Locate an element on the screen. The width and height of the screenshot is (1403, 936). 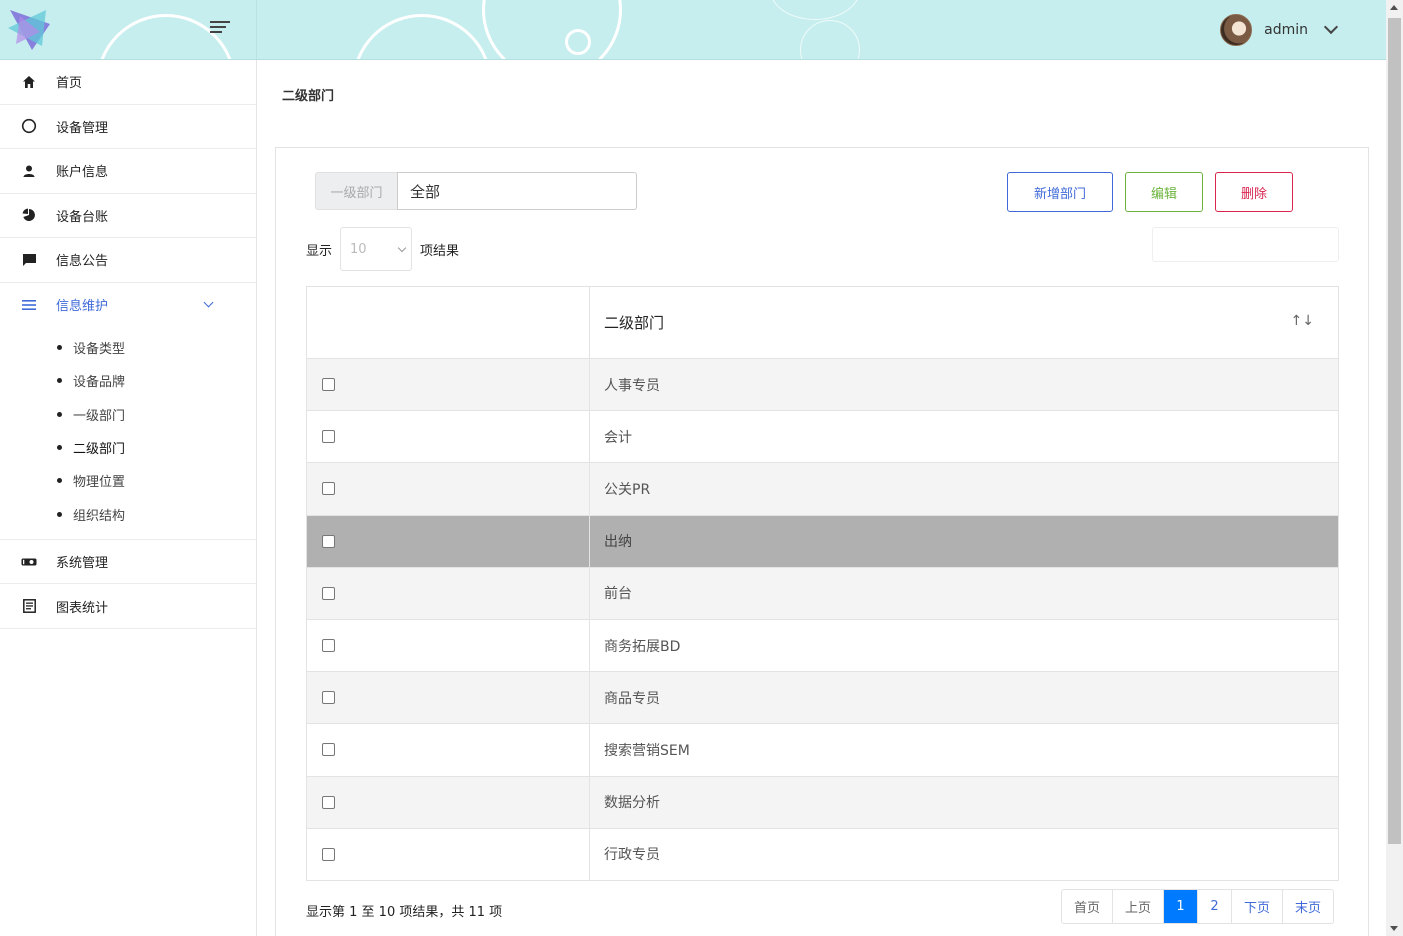
column-header-department: 二级部门 ↑↓ is located at coordinates (964, 322).